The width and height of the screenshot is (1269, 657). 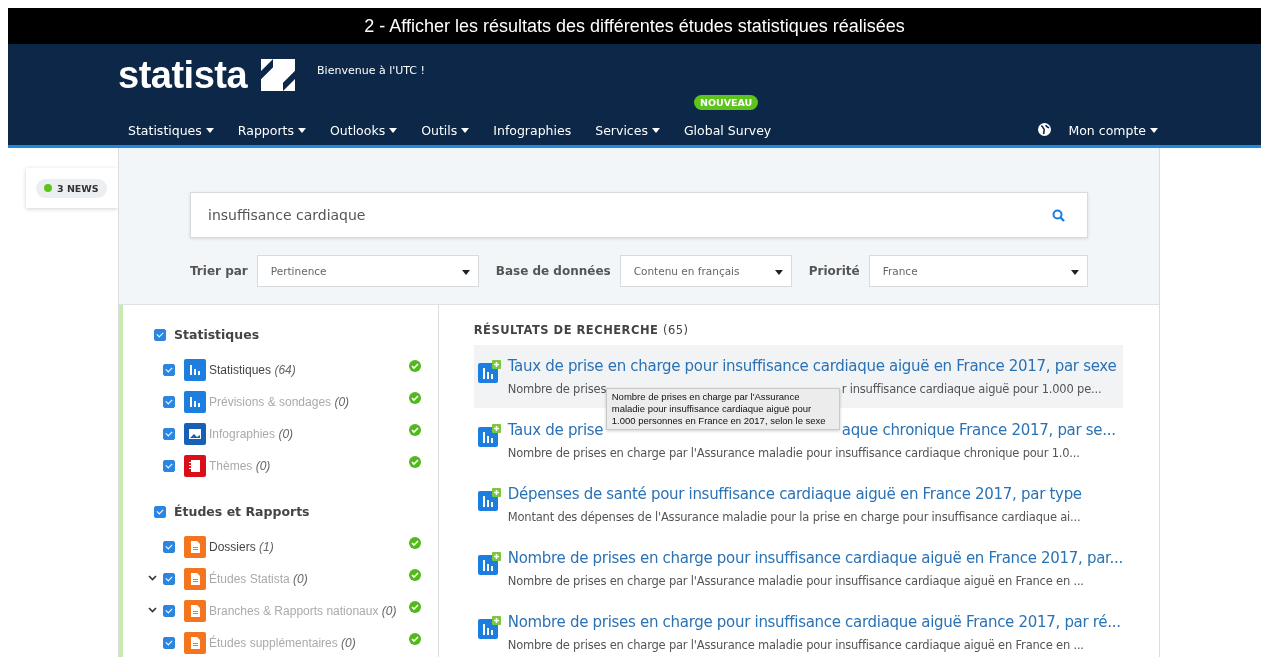 I want to click on image-icon, so click(x=195, y=434).